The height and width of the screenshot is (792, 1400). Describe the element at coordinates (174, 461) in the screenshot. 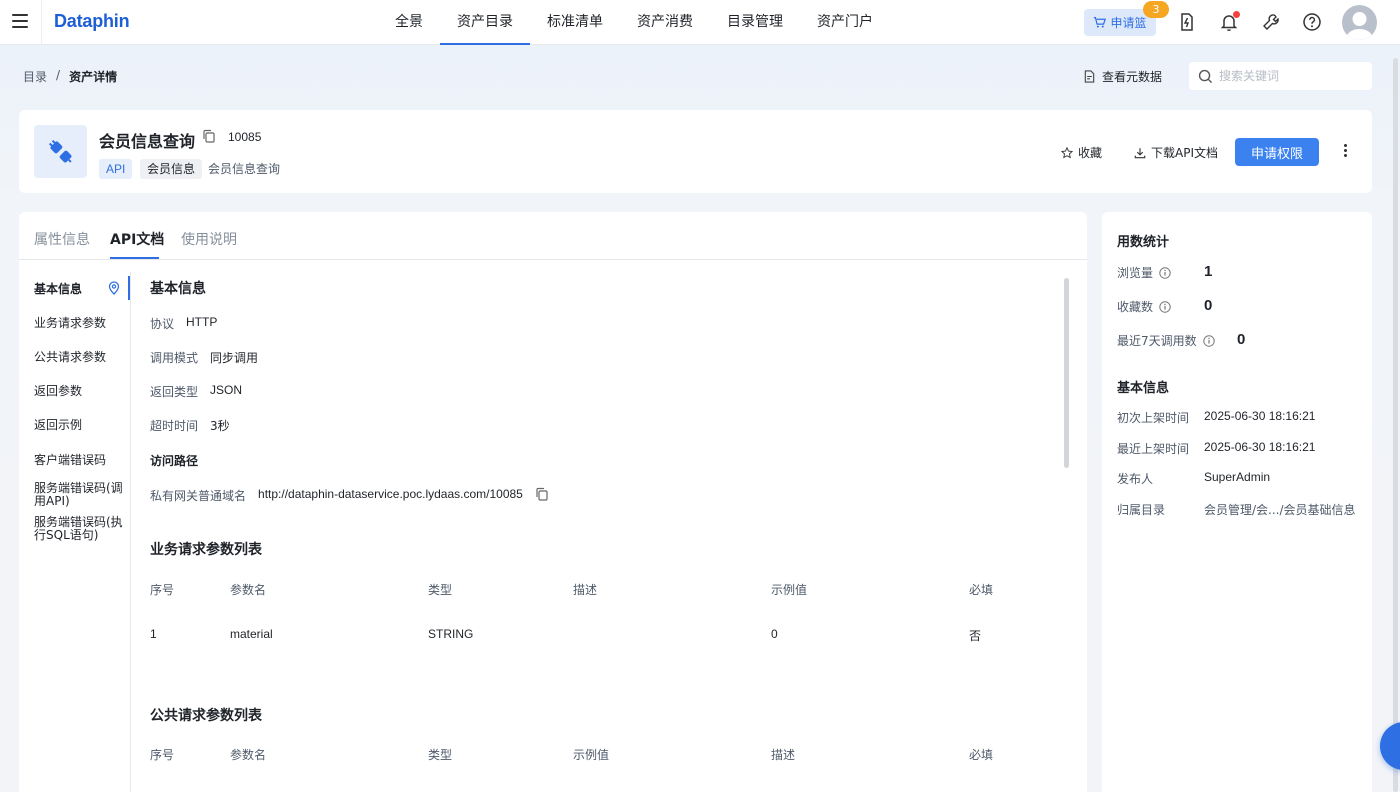

I see `access-path-title: 访问路径` at that location.